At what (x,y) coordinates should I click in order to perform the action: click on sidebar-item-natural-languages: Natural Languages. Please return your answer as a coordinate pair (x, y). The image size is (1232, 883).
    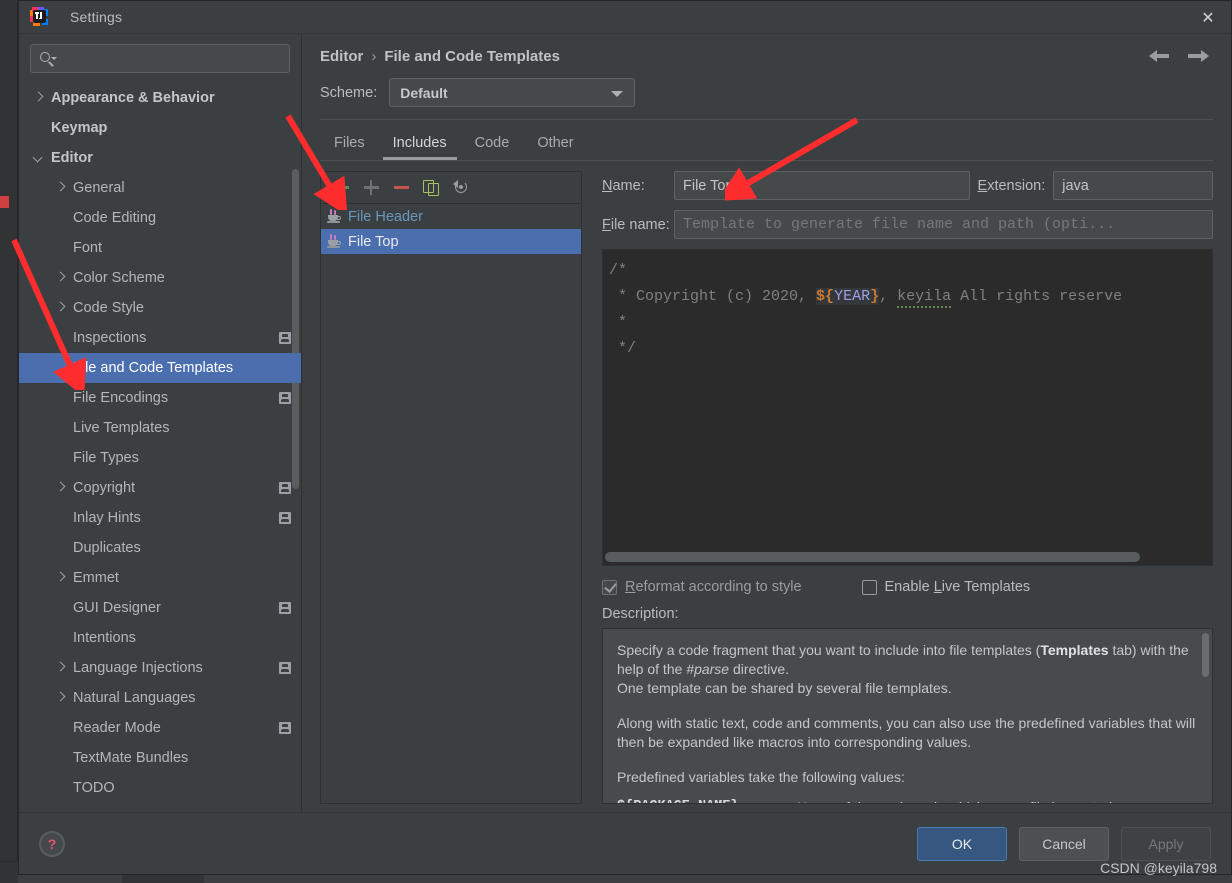
    Looking at the image, I should click on (160, 698).